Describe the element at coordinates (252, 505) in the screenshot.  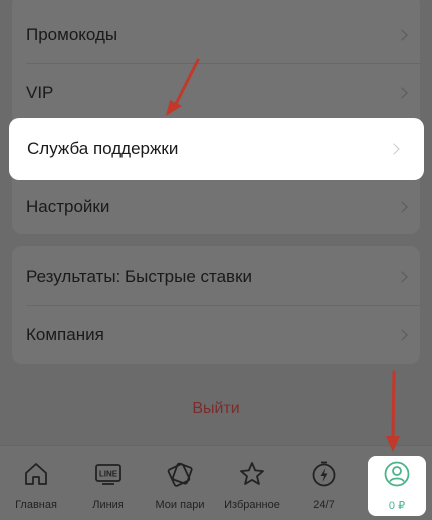
I see `tab-label: Избранное` at that location.